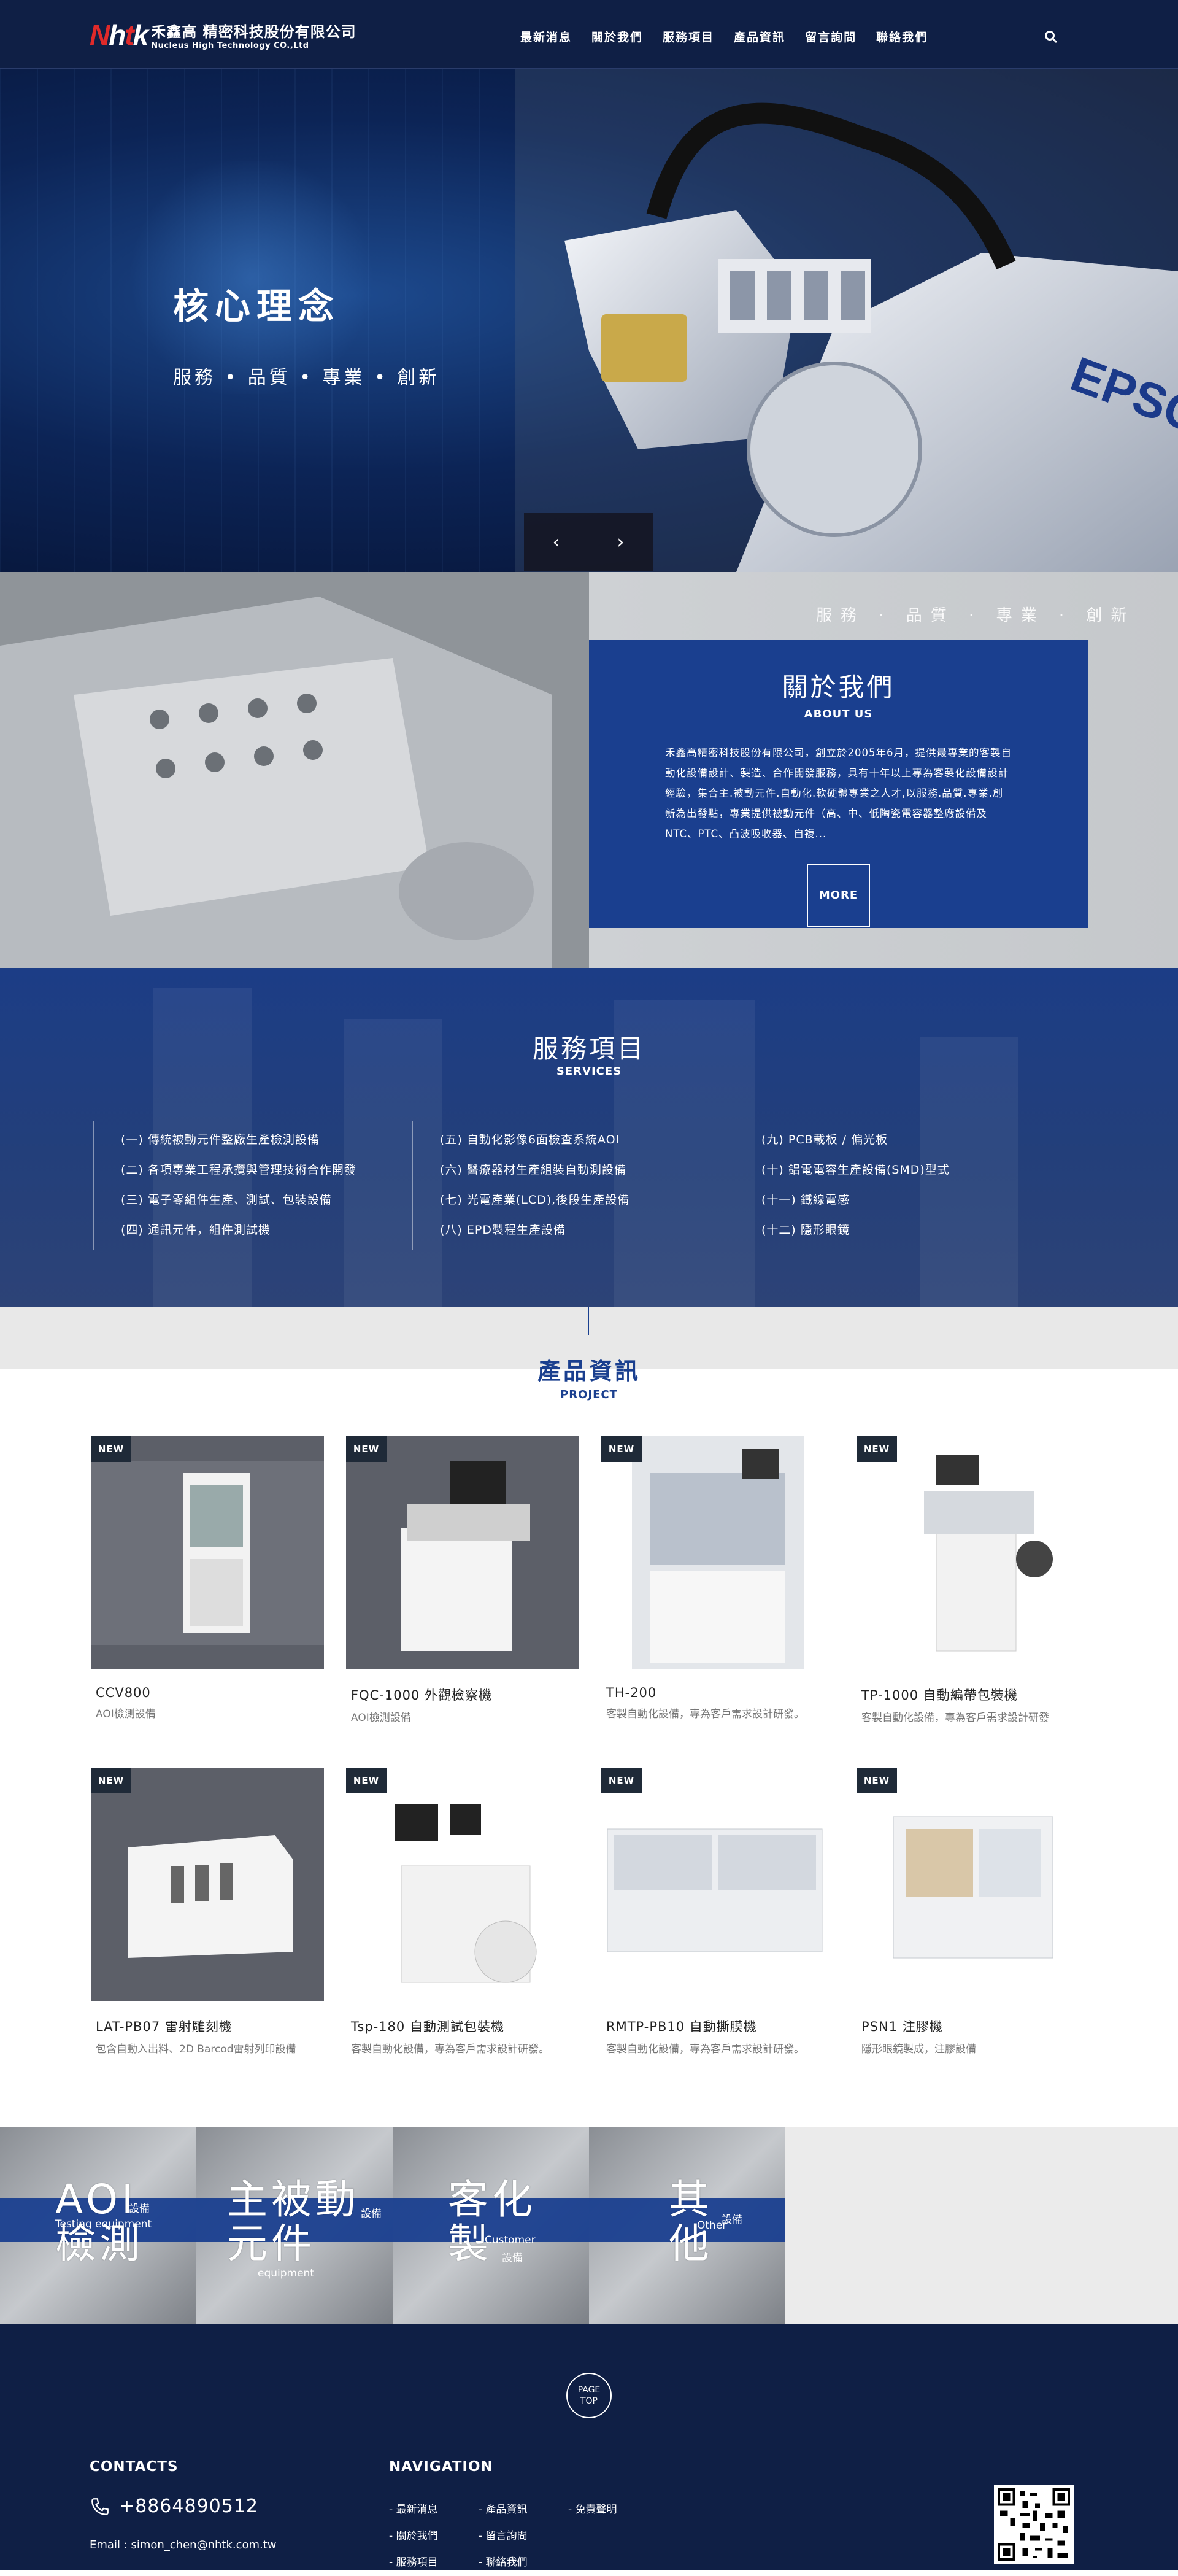 The width and height of the screenshot is (1178, 2576). I want to click on product-name: RMTP-PB10 自動撕膜機, so click(720, 2026).